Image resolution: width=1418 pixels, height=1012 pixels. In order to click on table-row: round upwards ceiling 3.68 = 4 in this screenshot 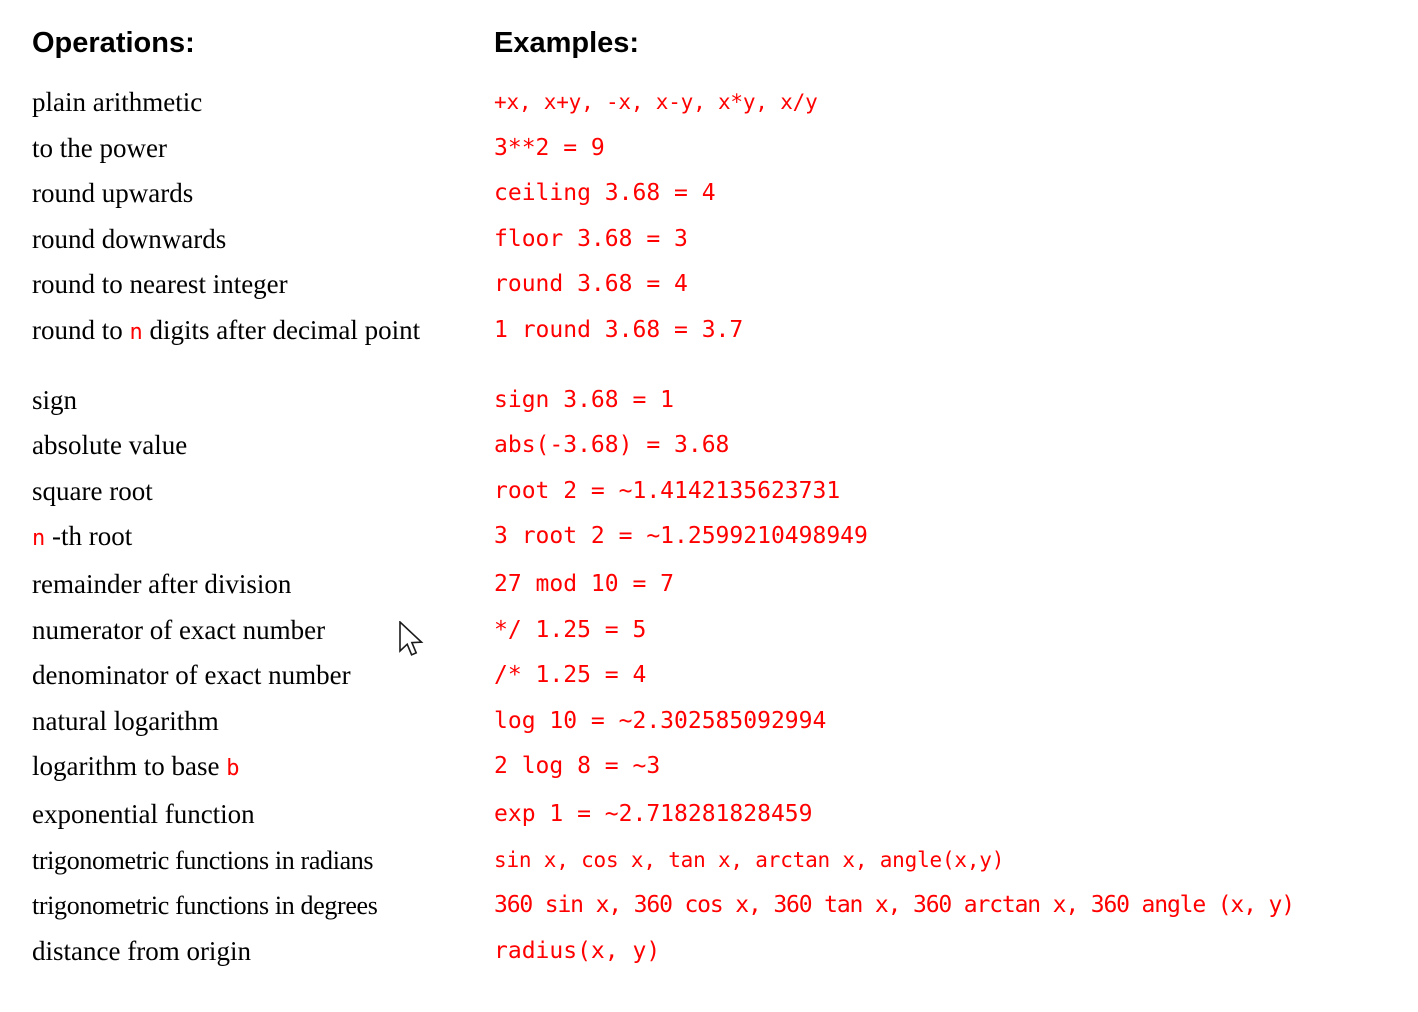, I will do `click(707, 194)`.